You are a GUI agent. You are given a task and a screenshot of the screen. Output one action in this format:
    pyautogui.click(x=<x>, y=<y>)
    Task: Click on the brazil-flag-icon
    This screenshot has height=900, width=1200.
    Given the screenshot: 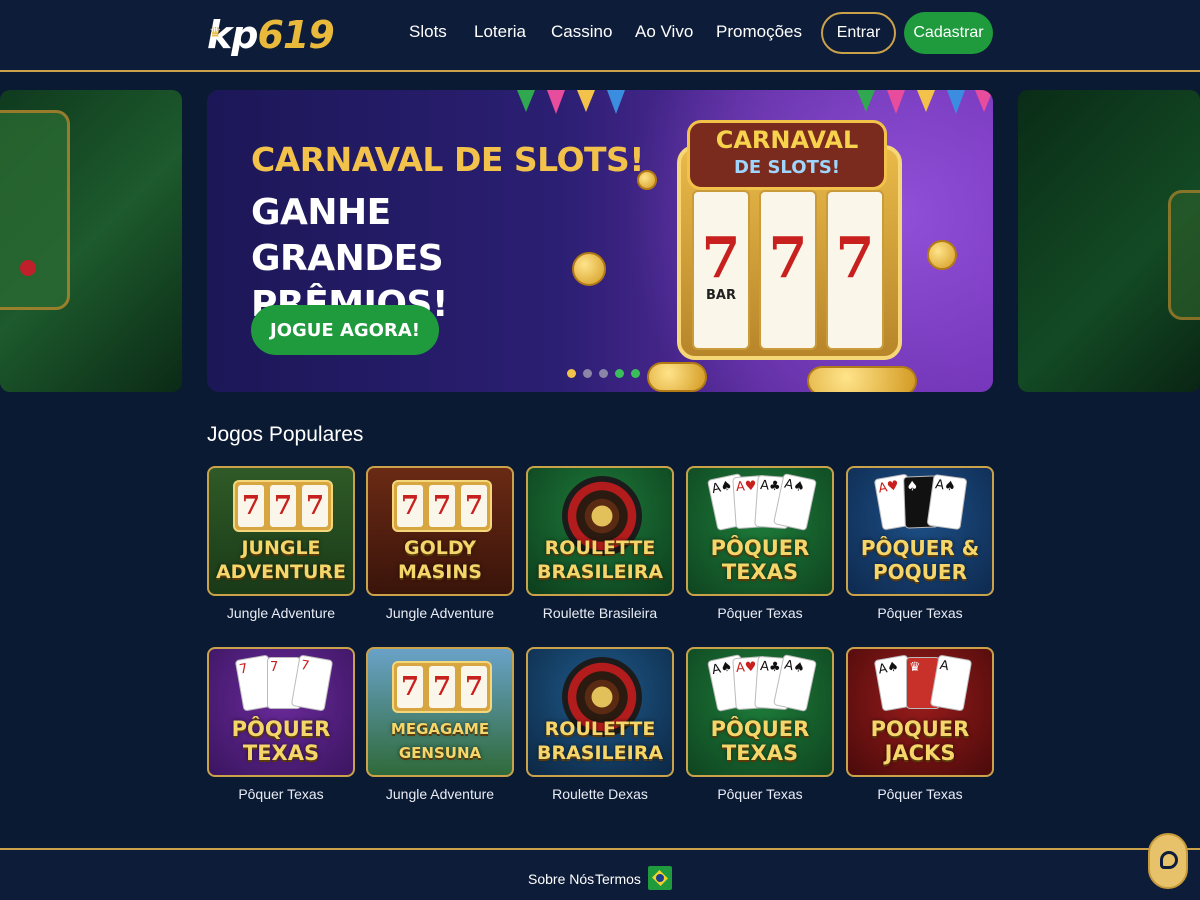 What is the action you would take?
    pyautogui.click(x=660, y=878)
    